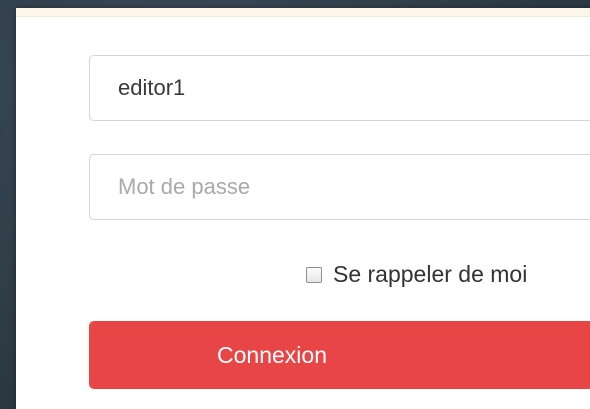  Describe the element at coordinates (303, 12) in the screenshot. I see `panel-top-strip` at that location.